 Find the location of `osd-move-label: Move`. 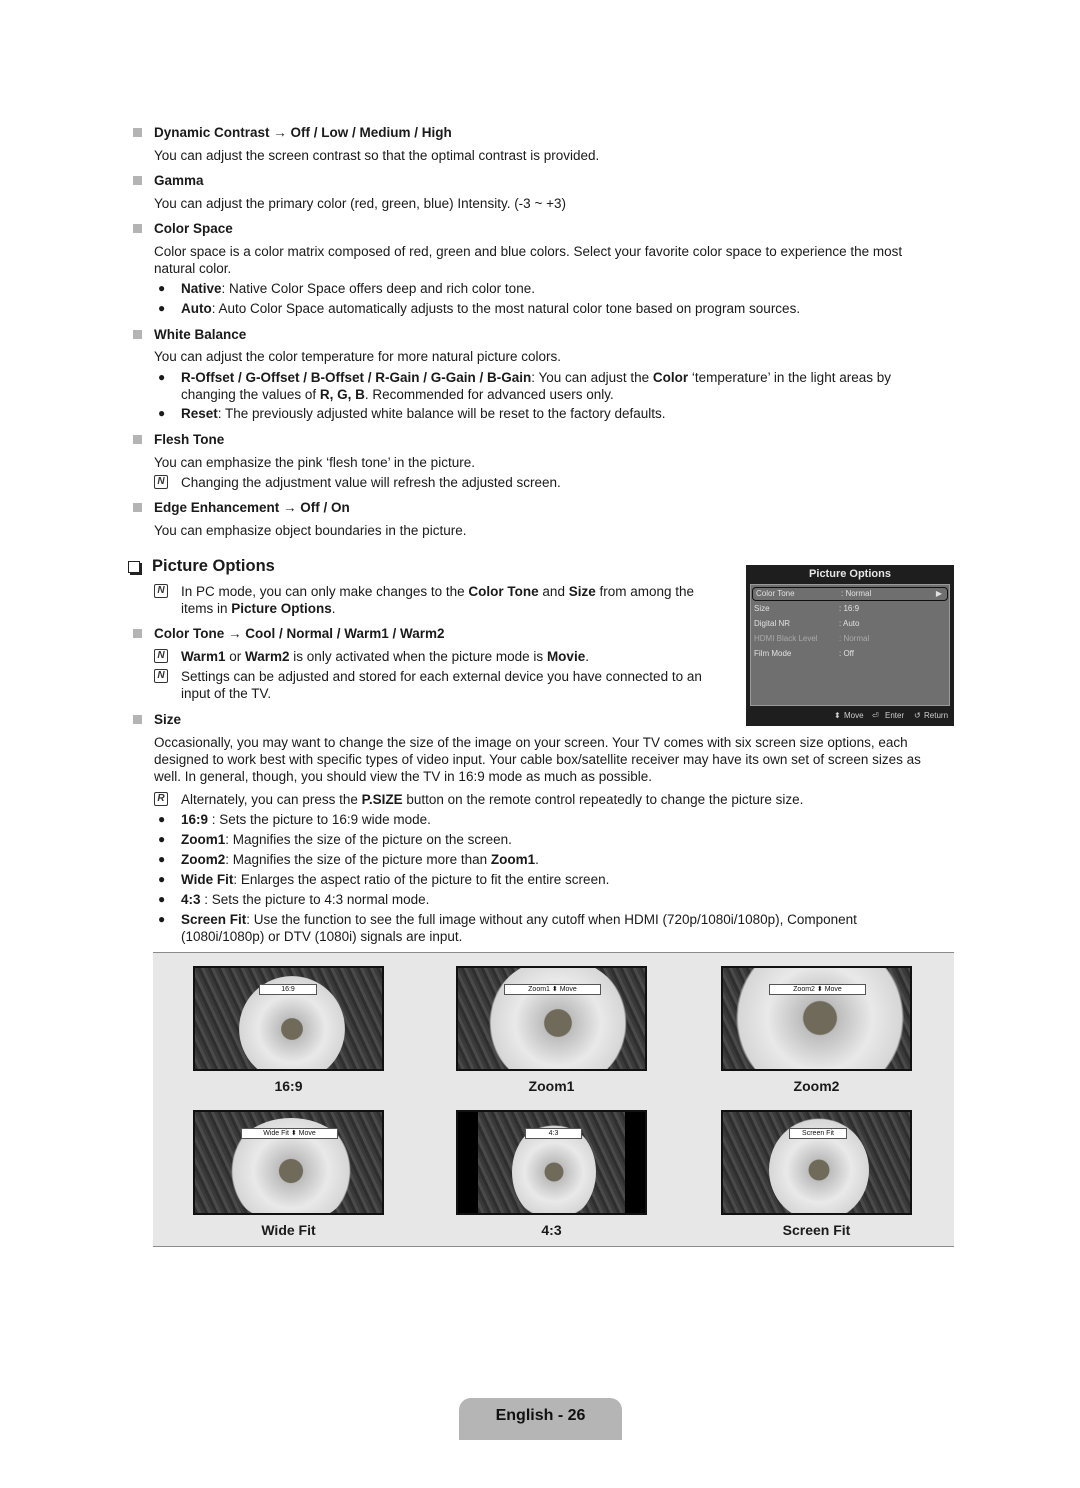

osd-move-label: Move is located at coordinates (854, 715).